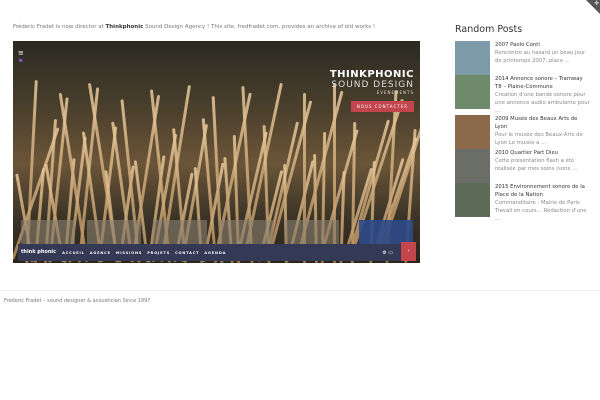  What do you see at coordinates (187, 253) in the screenshot?
I see `nav-contact: CONTACT` at bounding box center [187, 253].